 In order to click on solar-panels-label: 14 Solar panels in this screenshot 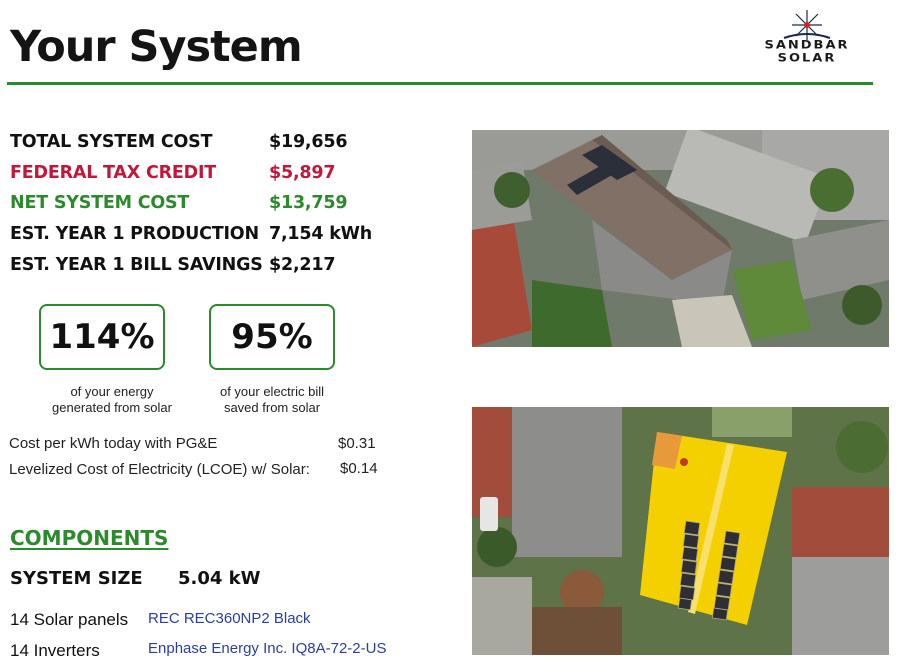, I will do `click(69, 619)`.